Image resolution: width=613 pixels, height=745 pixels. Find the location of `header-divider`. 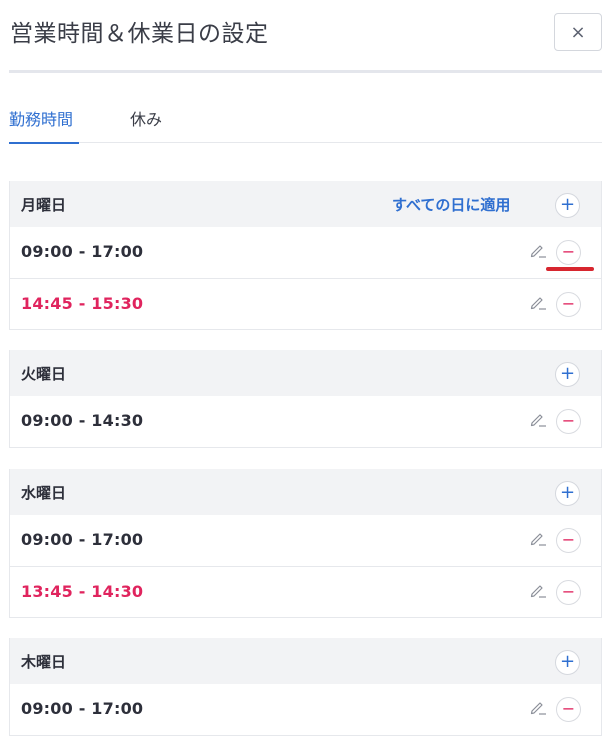

header-divider is located at coordinates (305, 71).